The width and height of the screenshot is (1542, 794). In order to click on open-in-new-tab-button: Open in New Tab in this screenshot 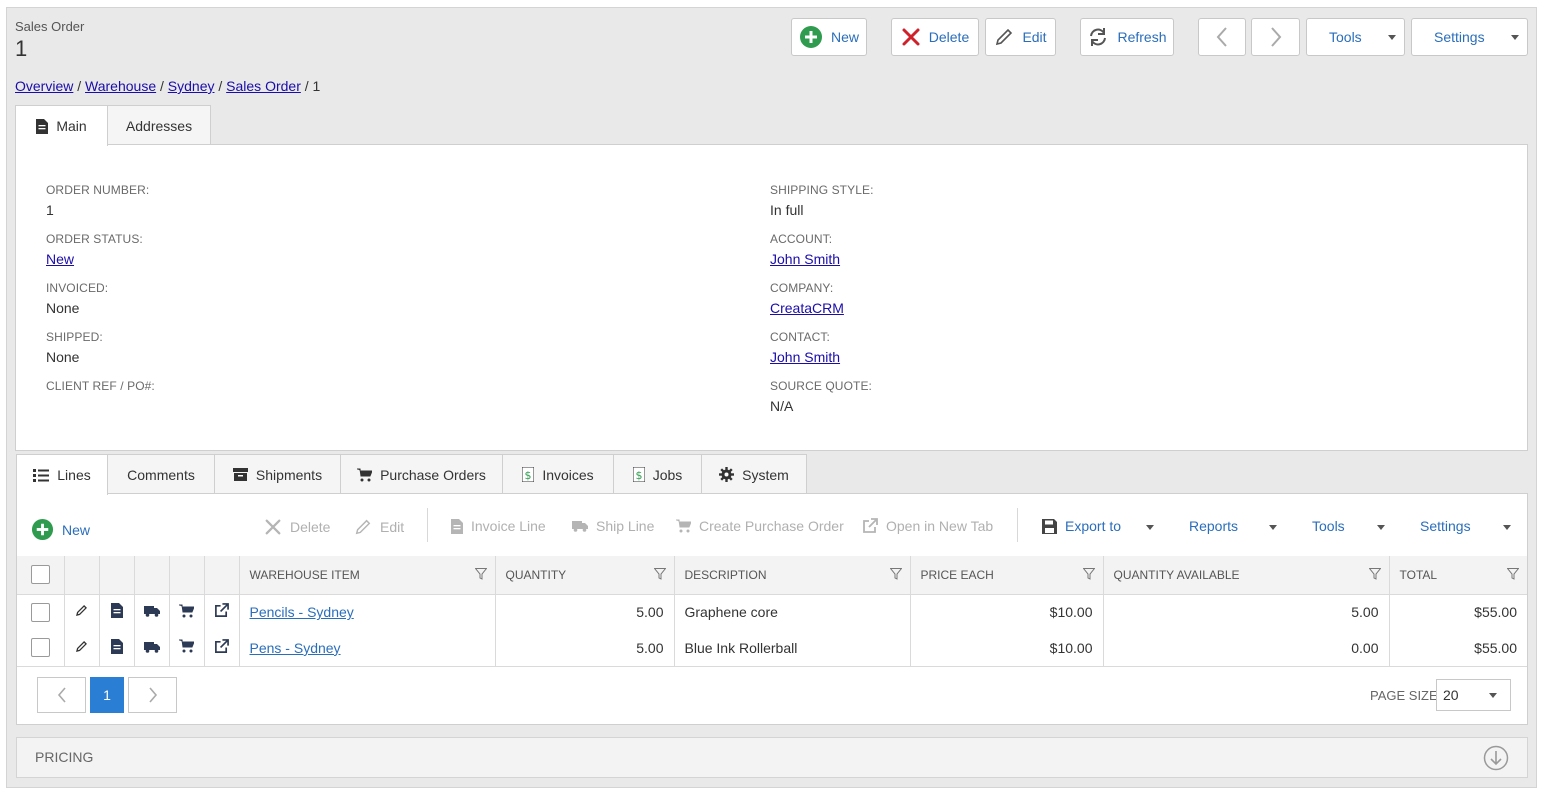, I will do `click(927, 526)`.